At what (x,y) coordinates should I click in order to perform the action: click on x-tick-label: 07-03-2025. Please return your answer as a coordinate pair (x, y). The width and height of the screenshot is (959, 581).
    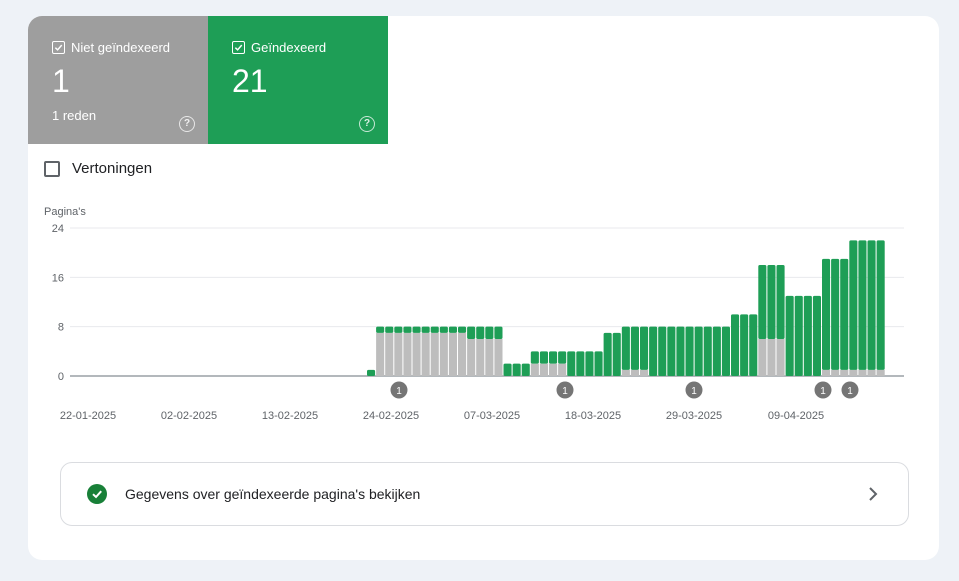
    Looking at the image, I should click on (492, 416).